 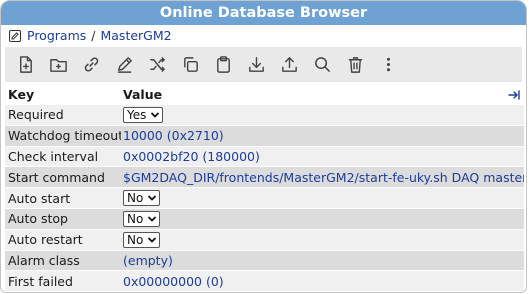 I want to click on key-column-header: Key, so click(x=21, y=94).